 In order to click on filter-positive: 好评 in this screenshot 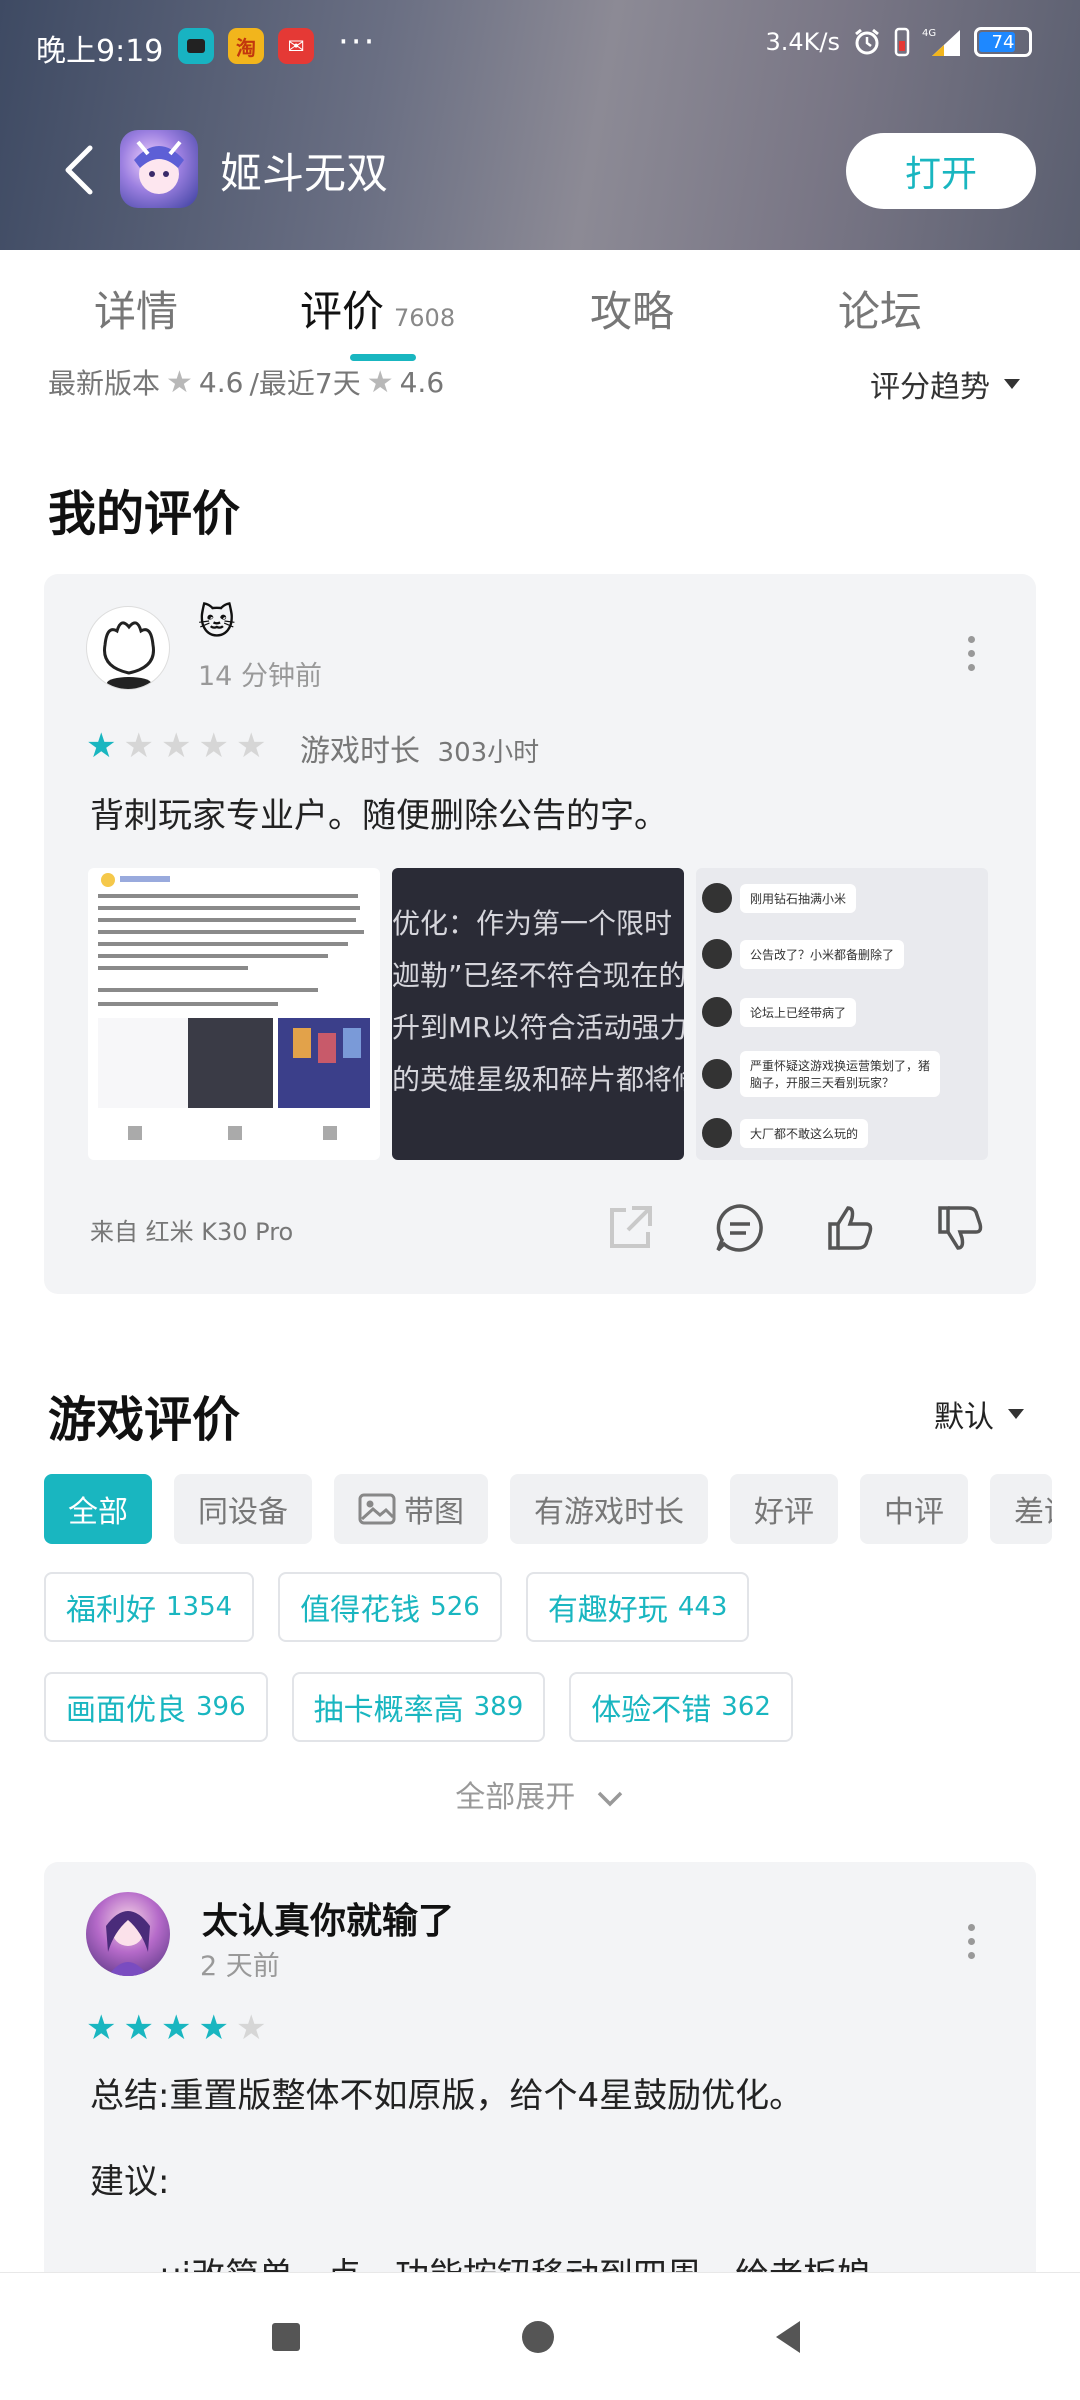, I will do `click(784, 1509)`.